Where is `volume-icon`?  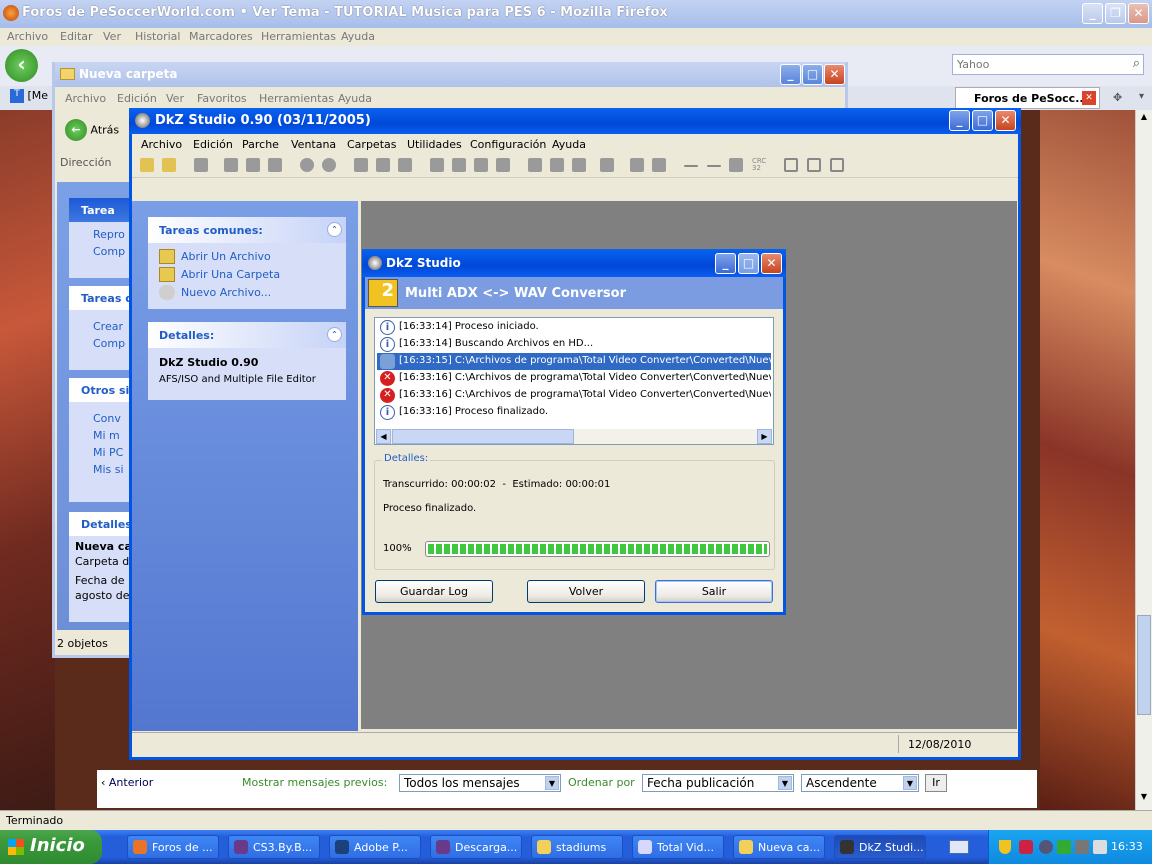
volume-icon is located at coordinates (1100, 847).